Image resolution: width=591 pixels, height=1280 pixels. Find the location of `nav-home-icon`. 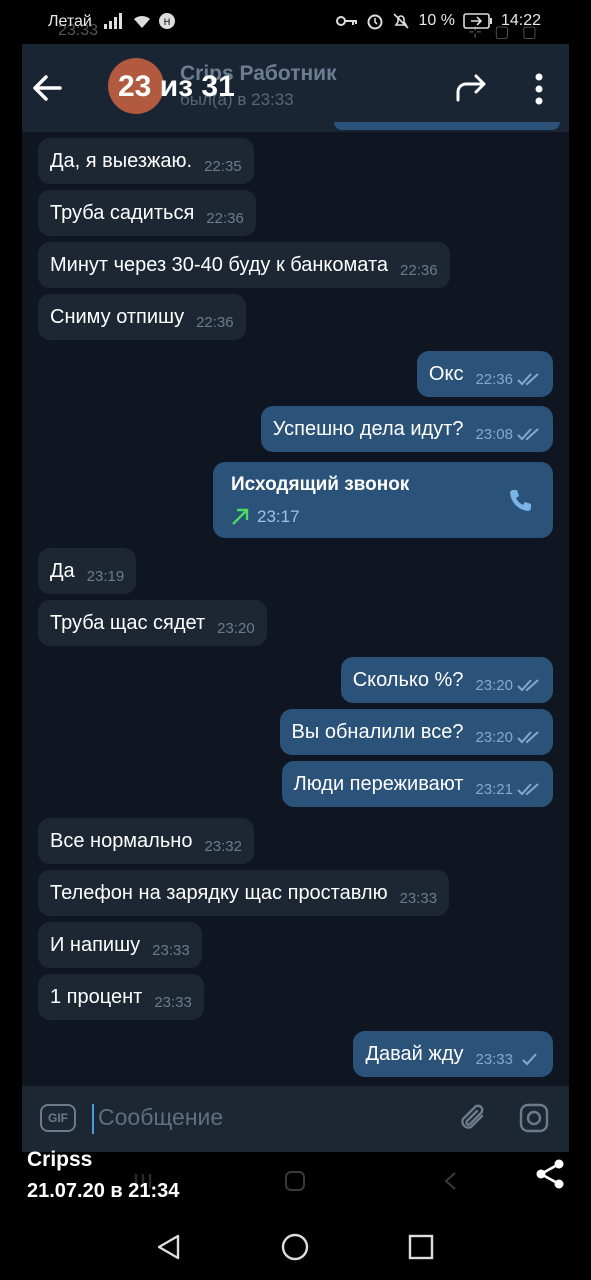

nav-home-icon is located at coordinates (295, 1247).